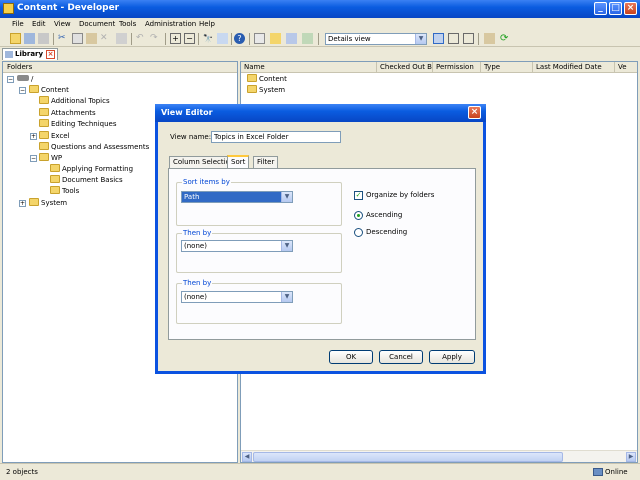  What do you see at coordinates (15, 38) in the screenshot?
I see `open-folder-icon` at bounding box center [15, 38].